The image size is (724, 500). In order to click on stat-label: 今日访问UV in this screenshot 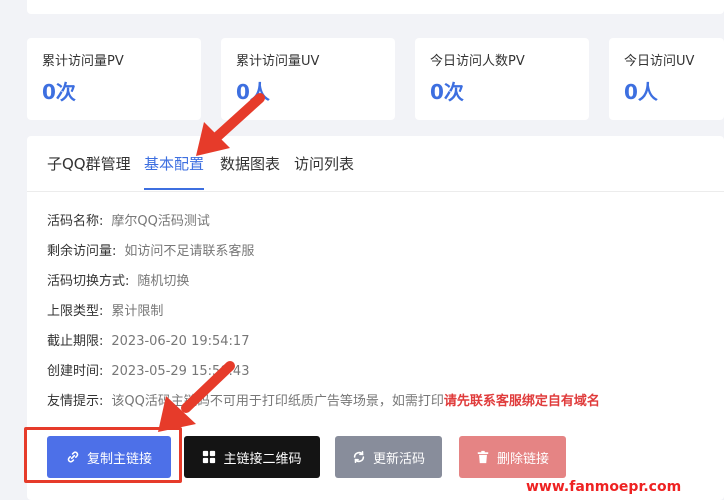, I will do `click(659, 61)`.